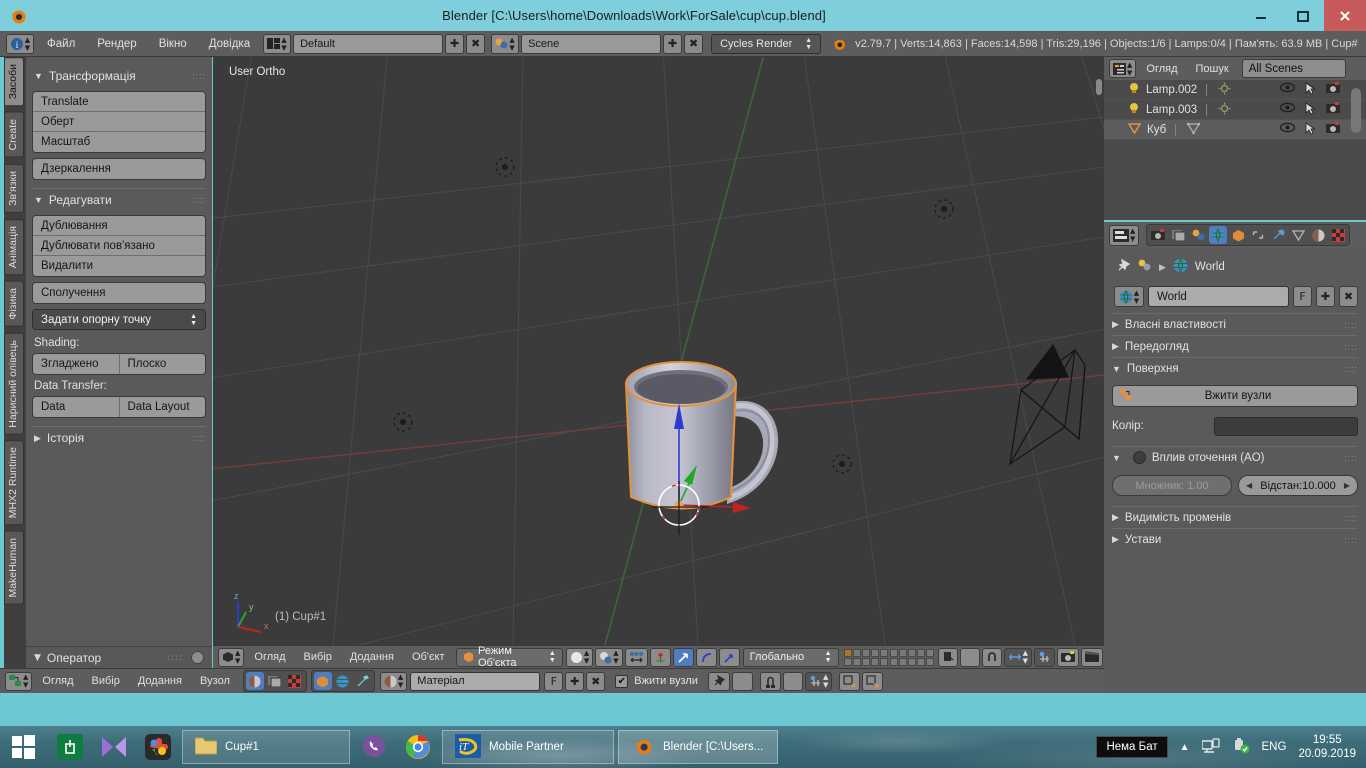 This screenshot has height=768, width=1366. I want to click on node-view-menu: Огляд, so click(57, 681).